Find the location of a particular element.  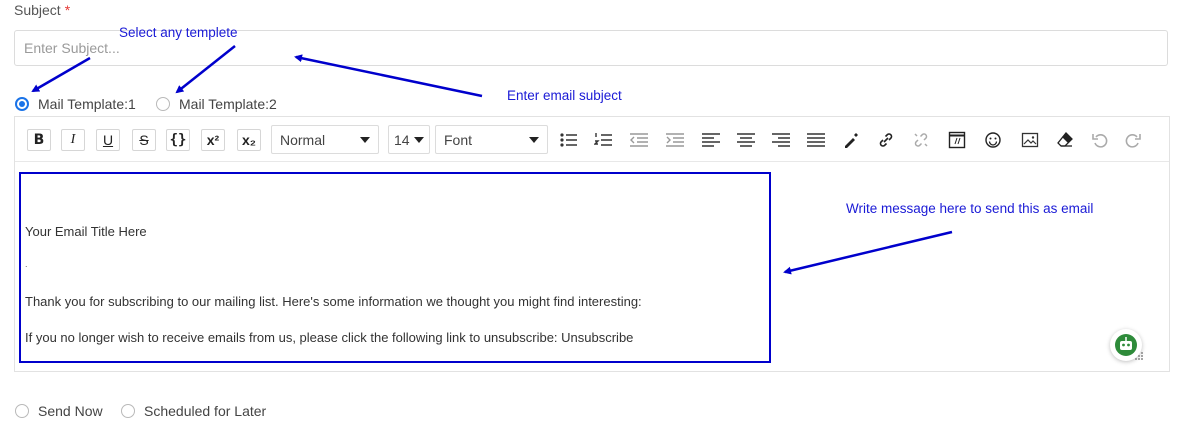

link-icon is located at coordinates (886, 140).